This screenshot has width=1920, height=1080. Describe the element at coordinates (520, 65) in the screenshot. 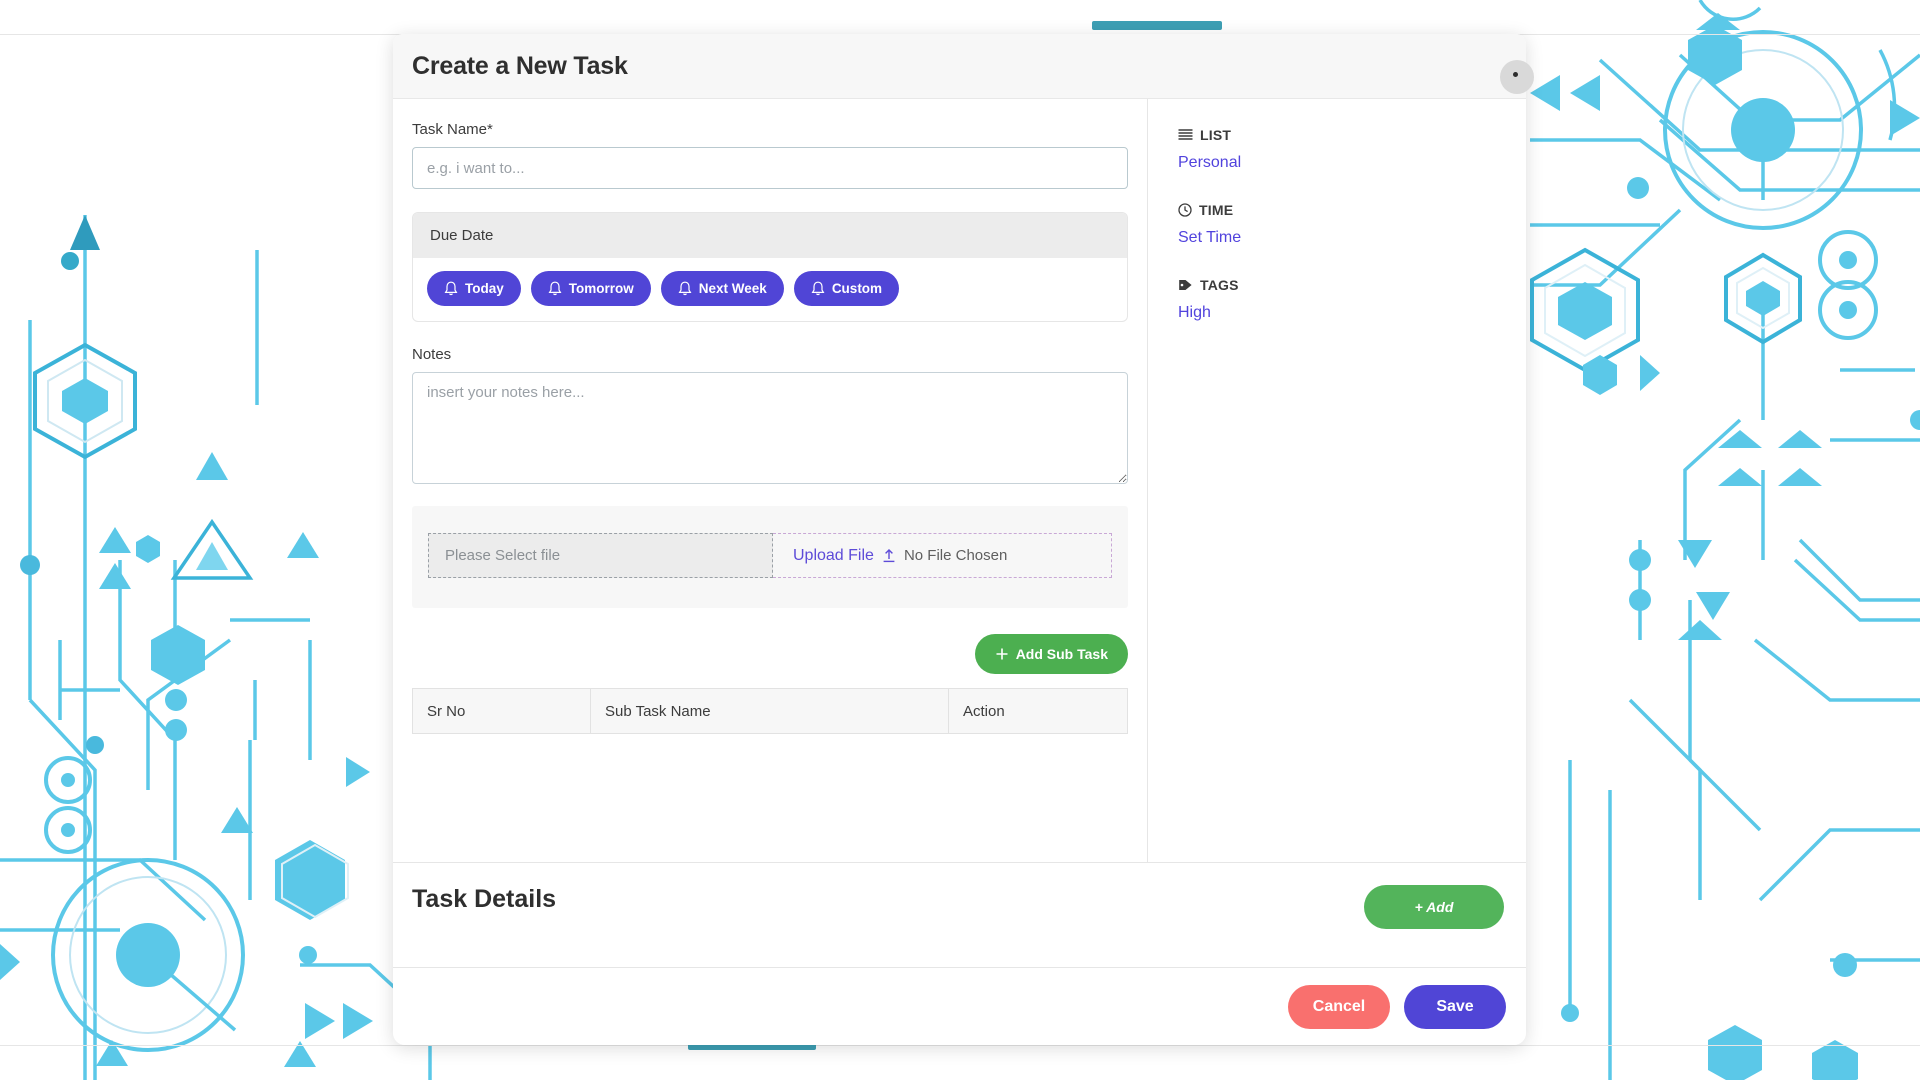

I see `page-title: Create a New Task` at that location.